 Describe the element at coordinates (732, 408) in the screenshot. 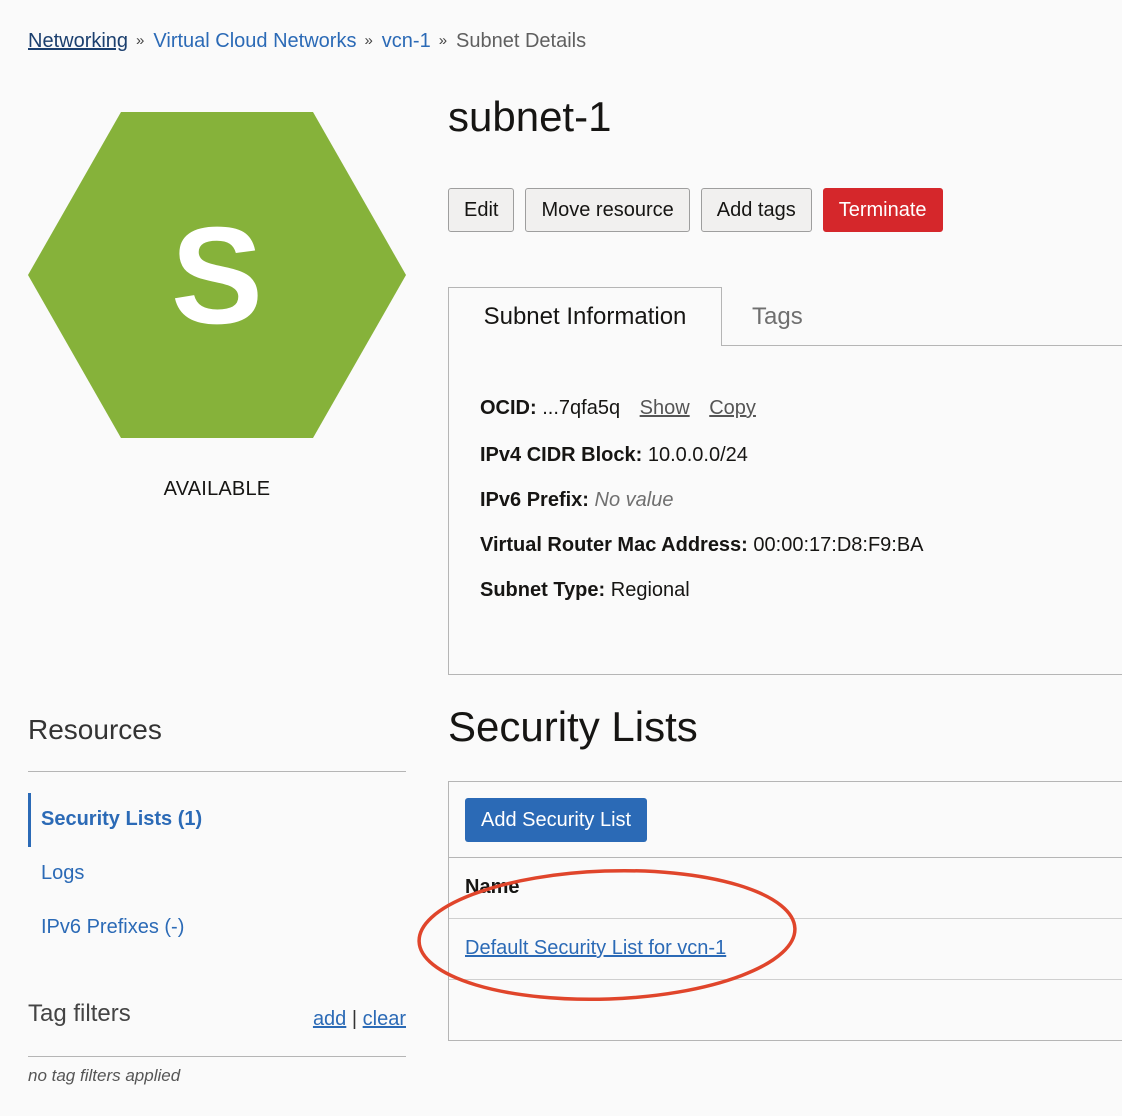

I see `ocid-copy-link: Copy` at that location.